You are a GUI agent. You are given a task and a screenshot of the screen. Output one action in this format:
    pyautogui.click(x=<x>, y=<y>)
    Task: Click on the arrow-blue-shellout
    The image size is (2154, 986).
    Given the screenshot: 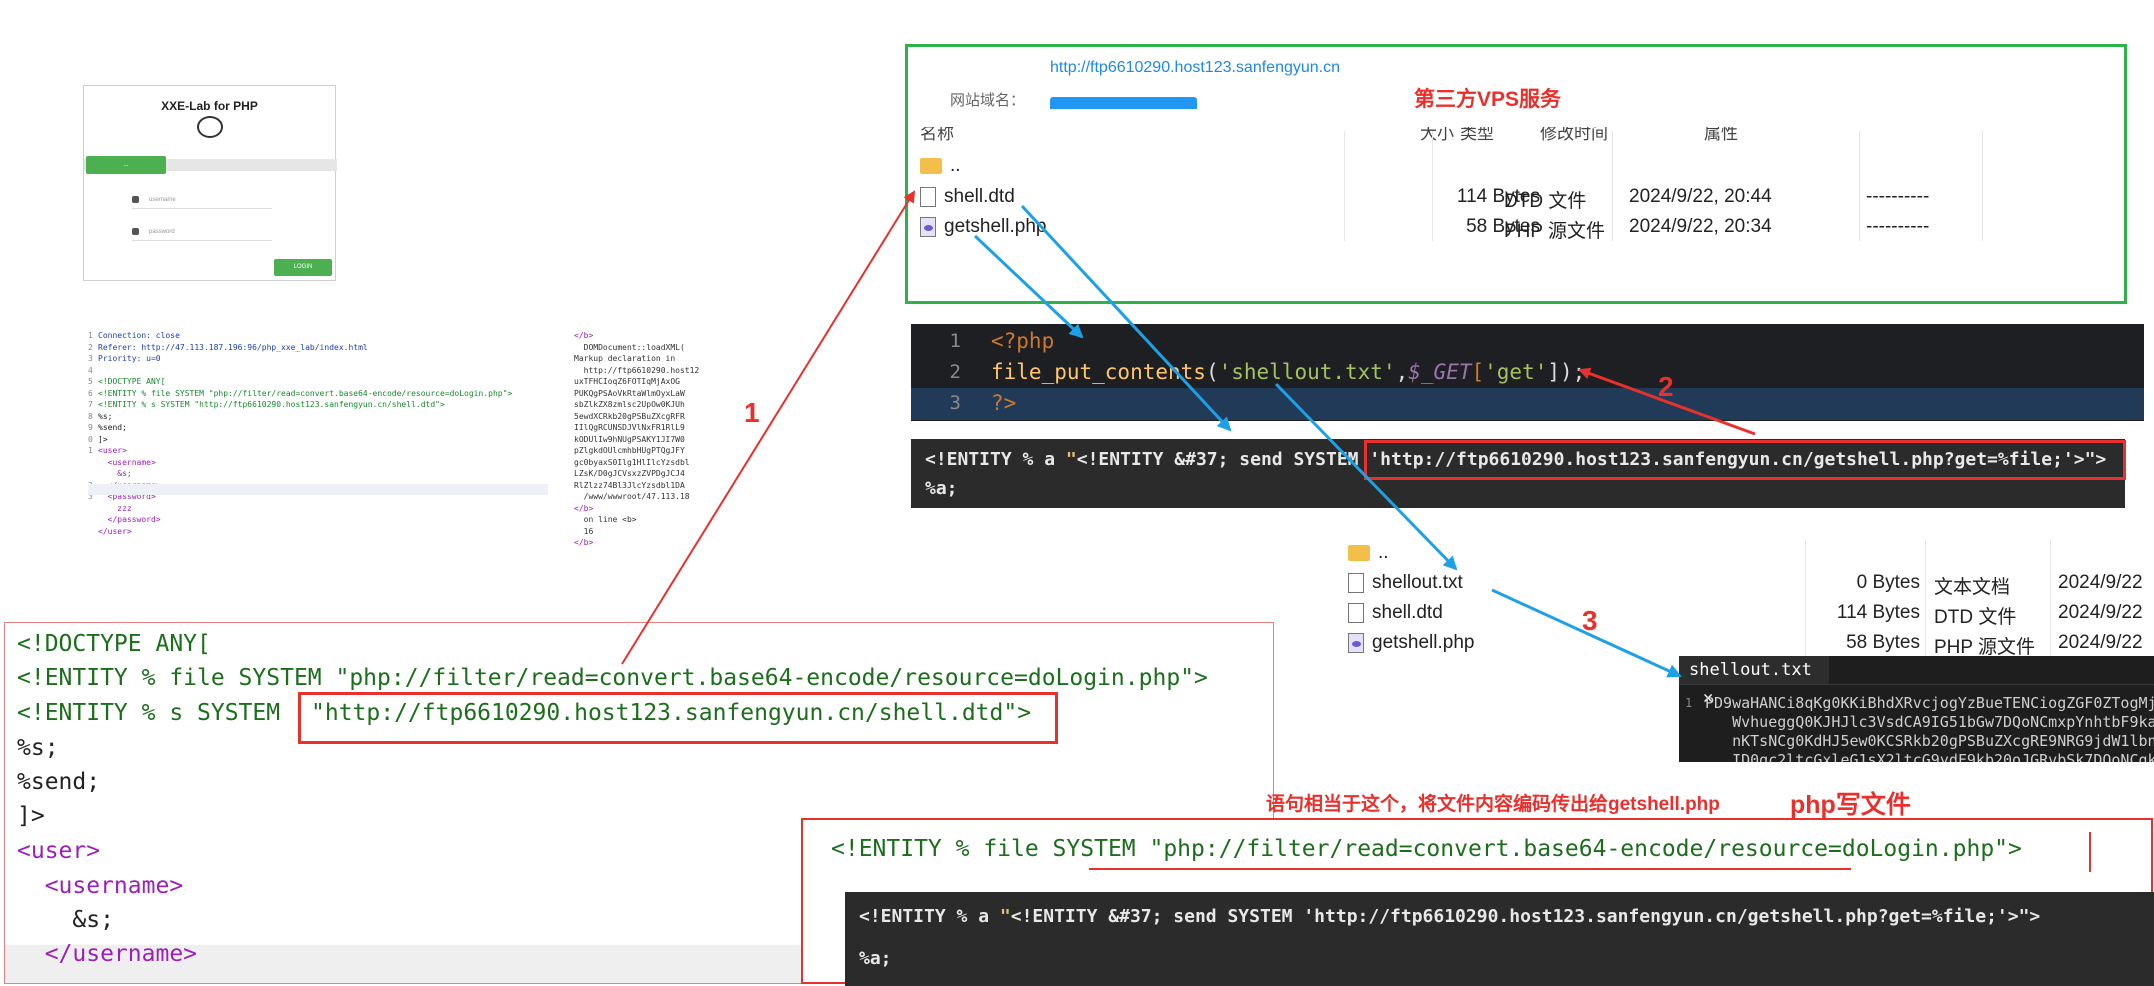 What is the action you would take?
    pyautogui.click(x=1366, y=476)
    